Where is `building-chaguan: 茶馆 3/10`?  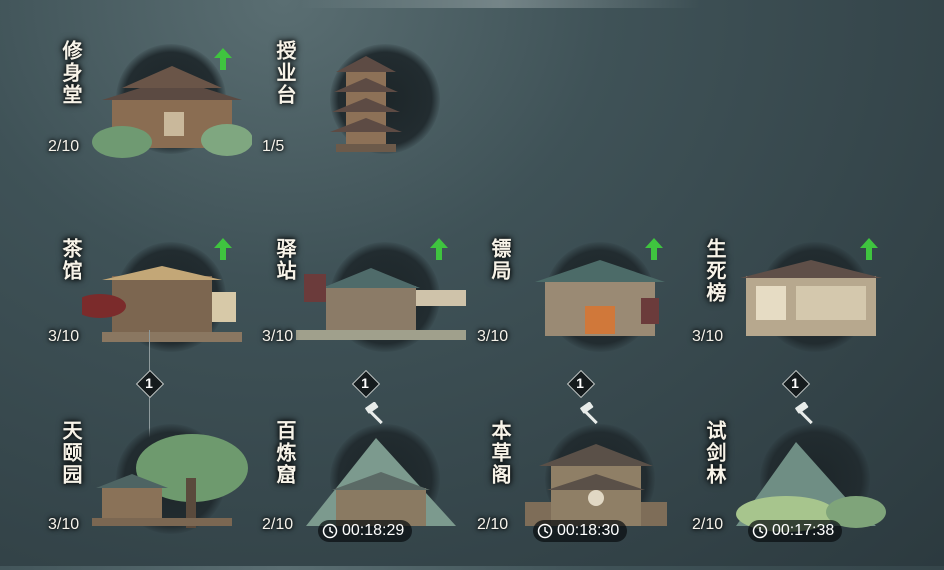 building-chaguan: 茶馆 3/10 is located at coordinates (157, 313).